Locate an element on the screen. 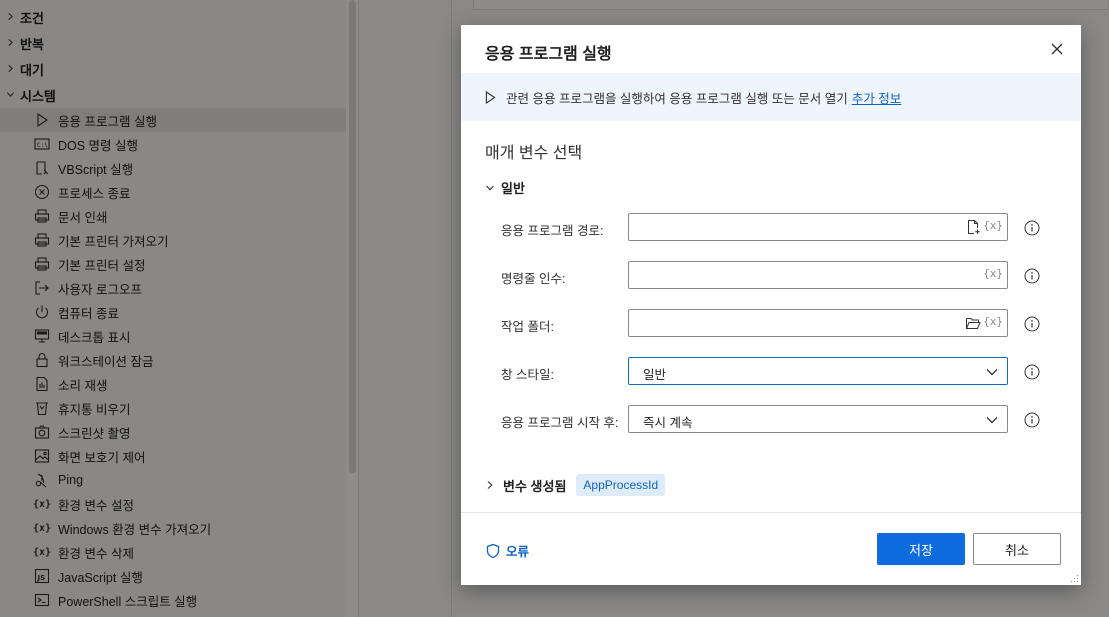  action-item: Ping is located at coordinates (173, 480).